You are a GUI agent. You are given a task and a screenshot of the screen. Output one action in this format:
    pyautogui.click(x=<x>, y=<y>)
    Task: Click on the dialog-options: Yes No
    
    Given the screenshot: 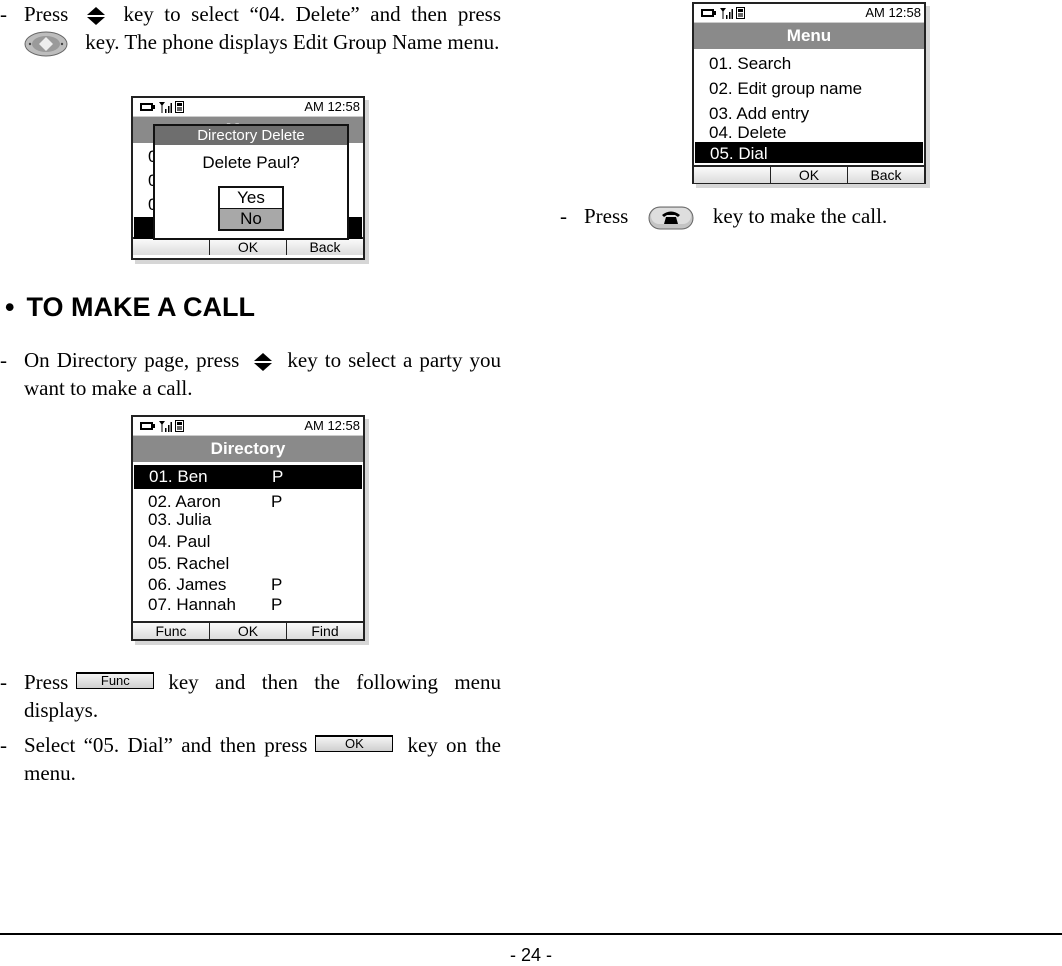 What is the action you would take?
    pyautogui.click(x=251, y=208)
    